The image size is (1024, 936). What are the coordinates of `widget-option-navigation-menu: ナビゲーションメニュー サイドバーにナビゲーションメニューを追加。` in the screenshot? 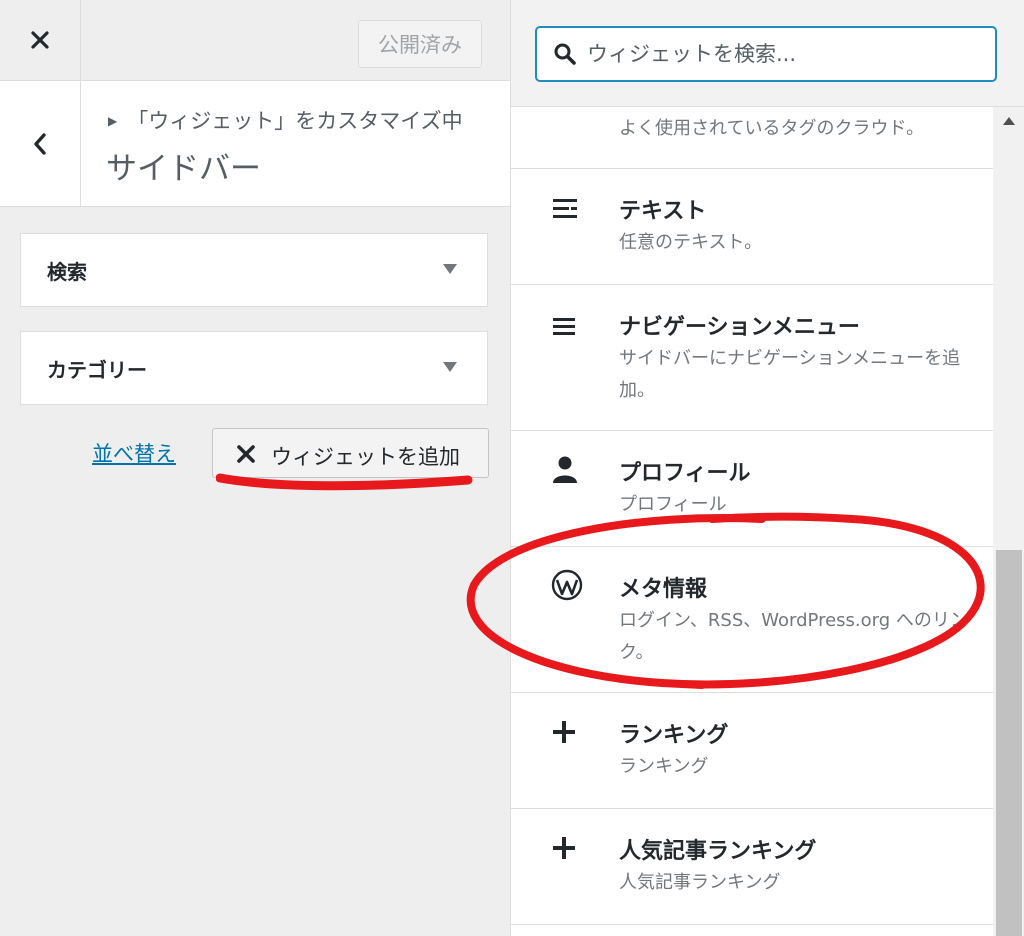 It's located at (752, 358).